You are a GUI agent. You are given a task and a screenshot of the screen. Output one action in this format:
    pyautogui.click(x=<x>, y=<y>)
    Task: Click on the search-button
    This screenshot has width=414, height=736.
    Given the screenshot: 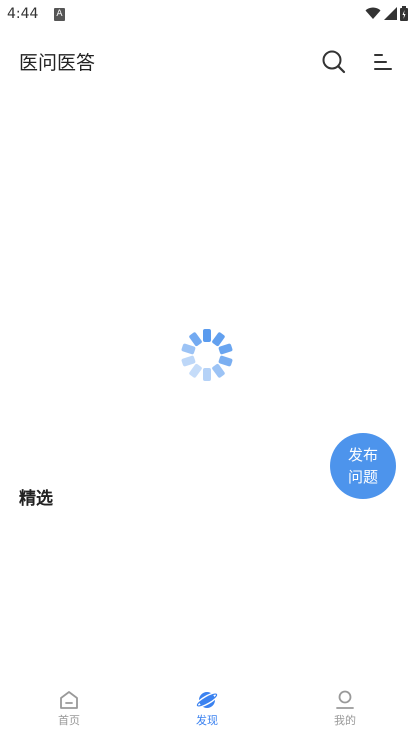 What is the action you would take?
    pyautogui.click(x=334, y=62)
    